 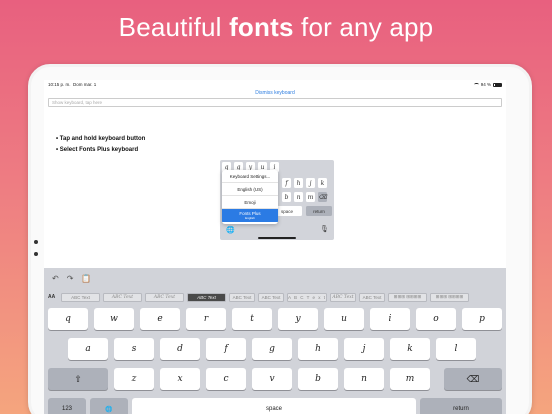 I want to click on headline-pre: Beautiful, so click(x=174, y=27).